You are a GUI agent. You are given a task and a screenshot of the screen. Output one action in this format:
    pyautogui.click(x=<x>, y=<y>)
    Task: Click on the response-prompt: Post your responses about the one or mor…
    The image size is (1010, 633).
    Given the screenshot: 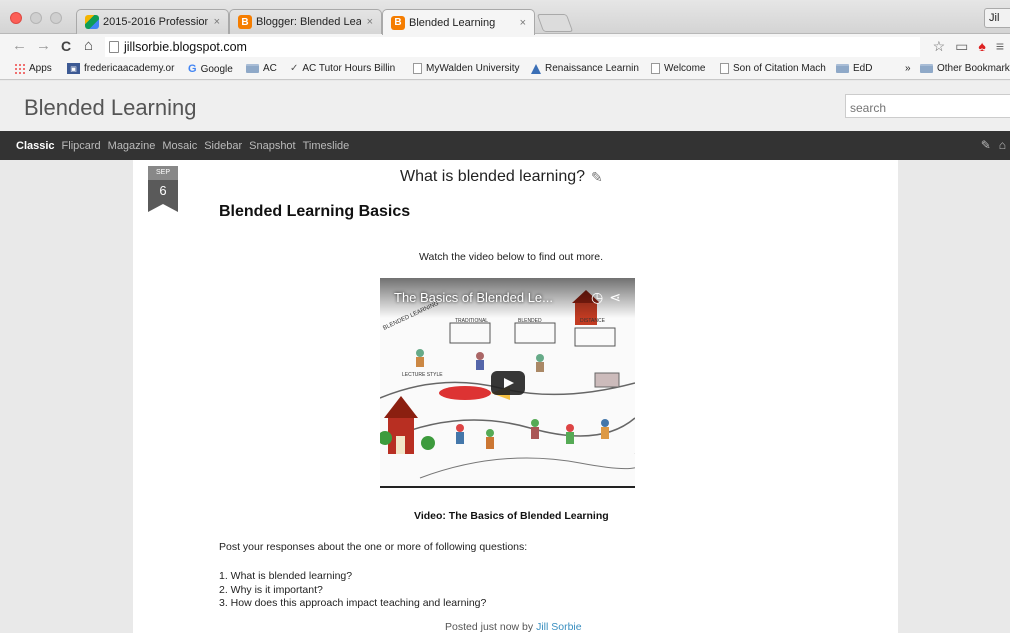 What is the action you would take?
    pyautogui.click(x=373, y=547)
    